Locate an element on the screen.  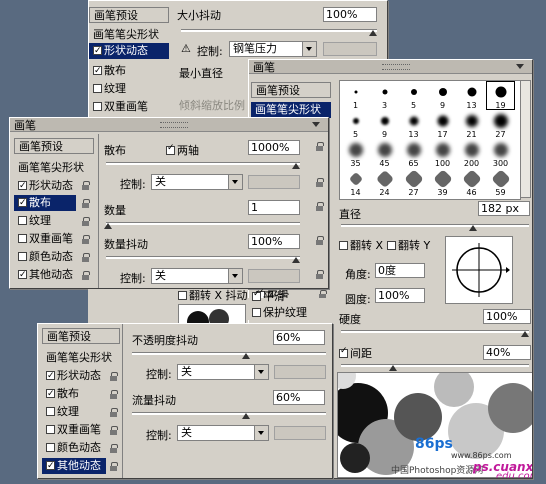
brush-preset-18: 14 is located at coordinates (355, 183).